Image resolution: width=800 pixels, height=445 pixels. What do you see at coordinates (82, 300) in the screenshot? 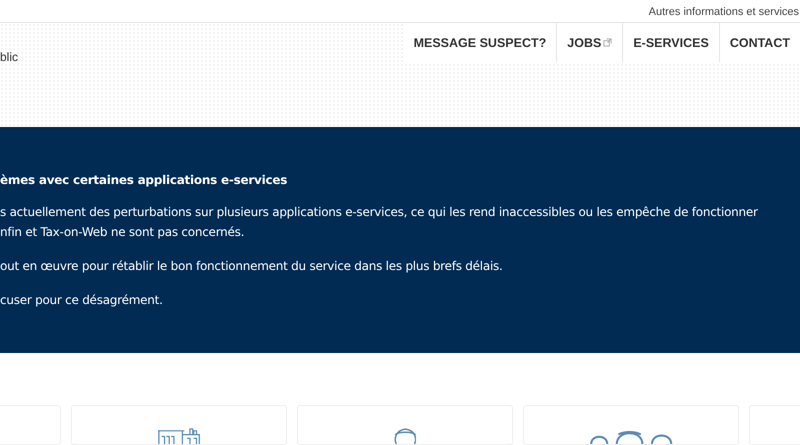
I see `notice-text: cuser pour ce désagrément.` at bounding box center [82, 300].